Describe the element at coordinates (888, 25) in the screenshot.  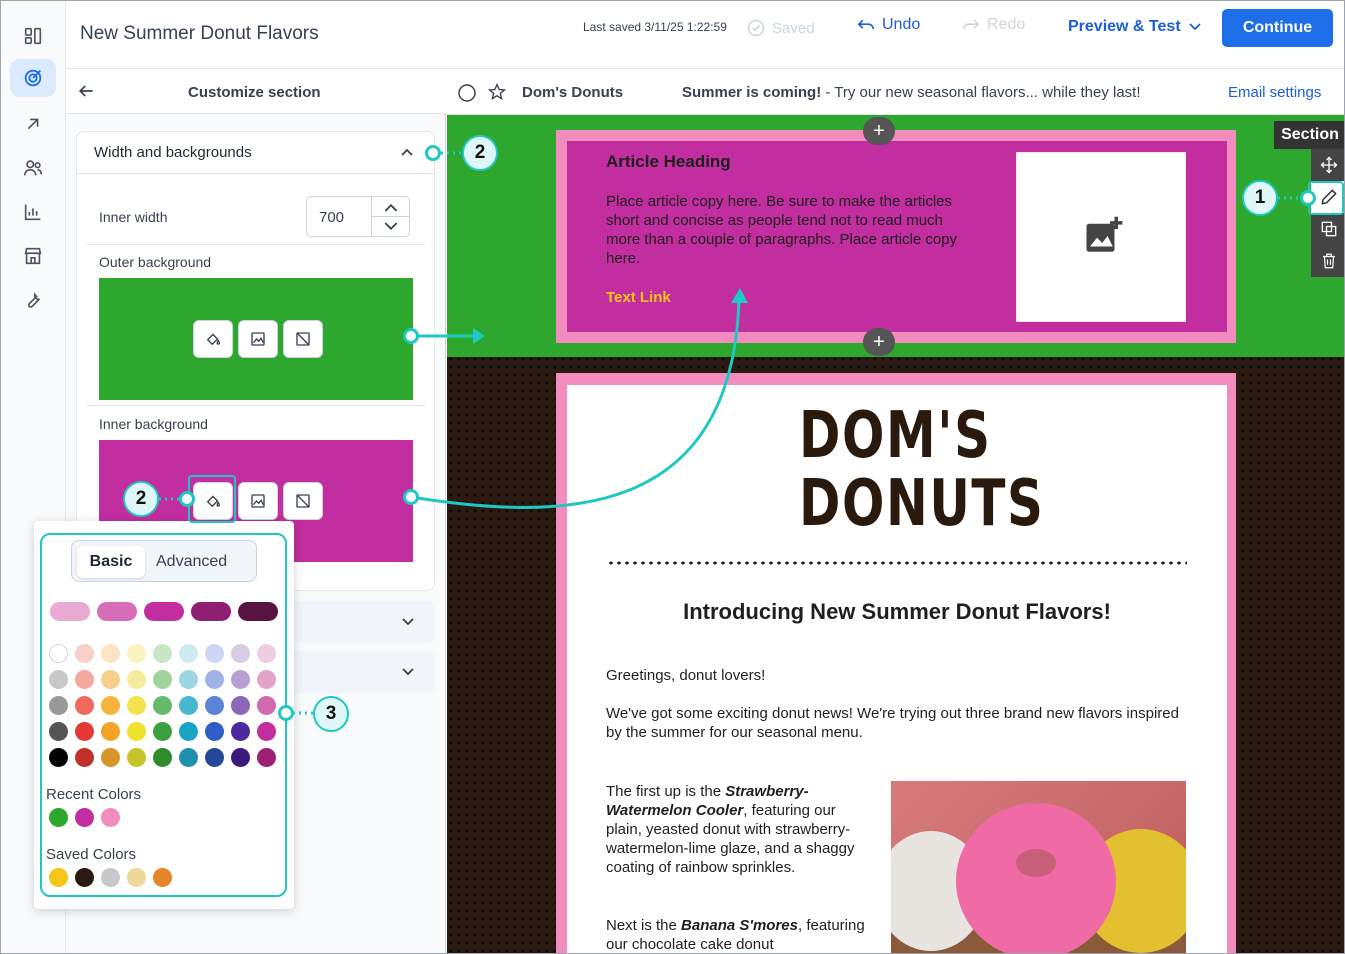
I see `undo-button: Undo` at that location.